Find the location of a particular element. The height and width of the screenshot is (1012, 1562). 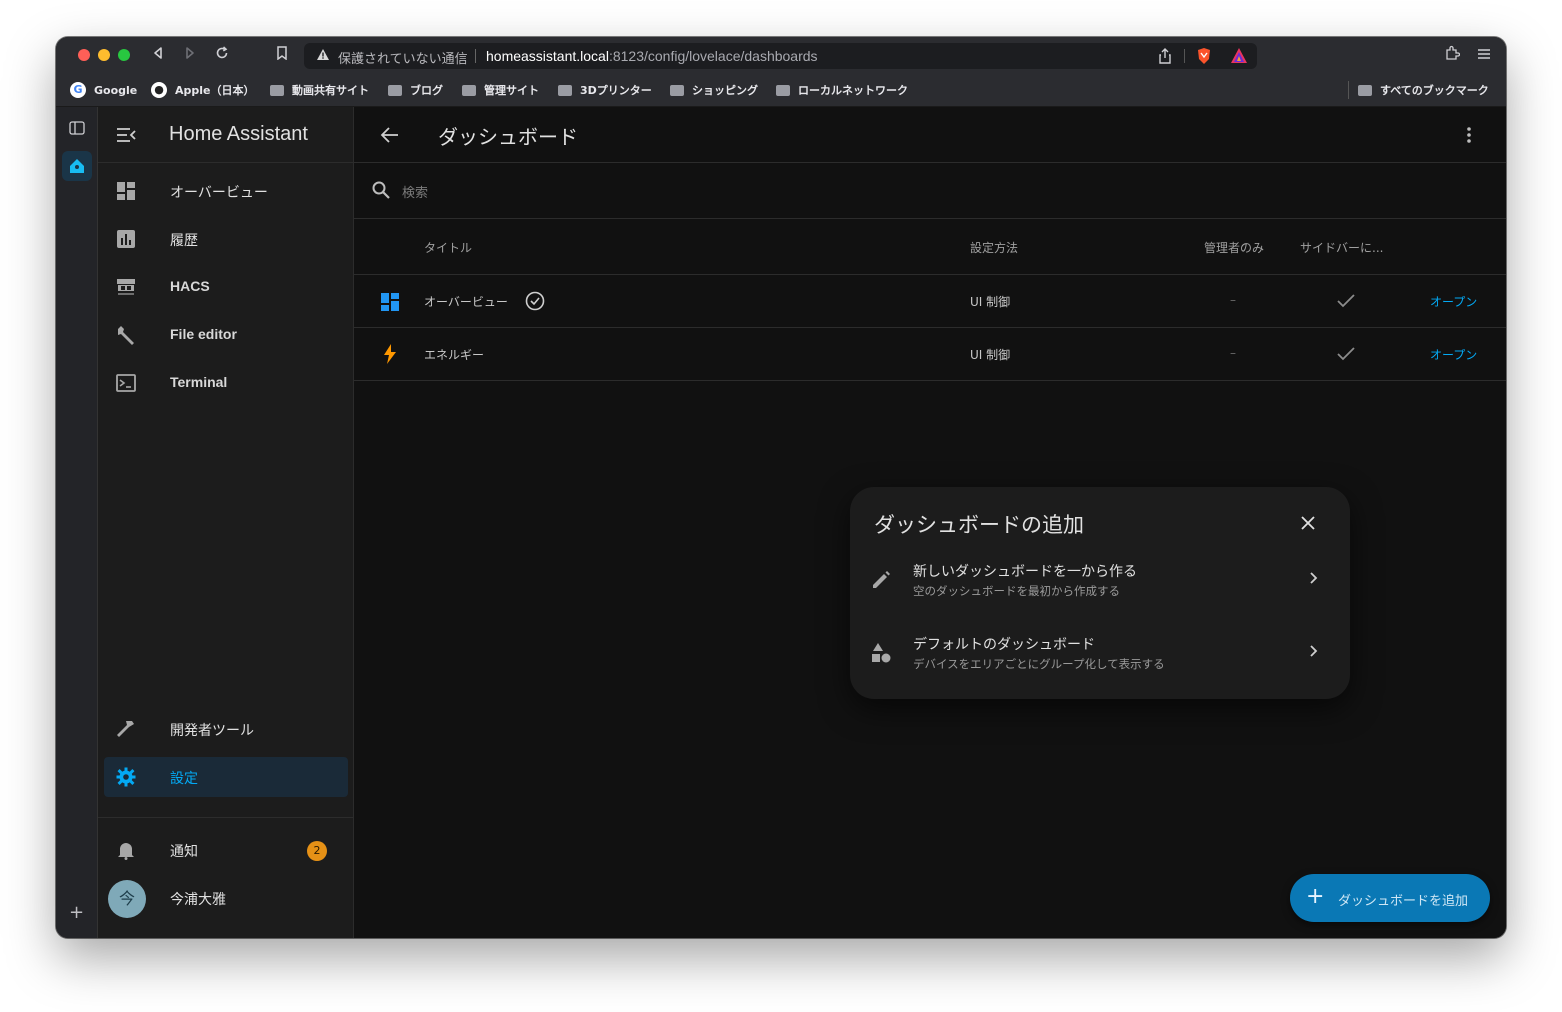

bookmark-icon is located at coordinates (282, 55).